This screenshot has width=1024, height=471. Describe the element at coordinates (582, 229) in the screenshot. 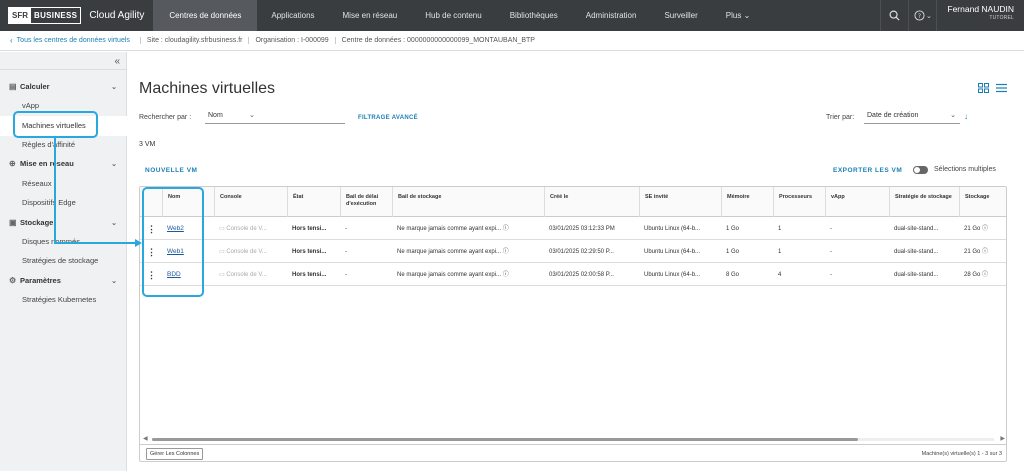

I see `created-on-cell: 03/01/2025 03:12:33 PM` at that location.